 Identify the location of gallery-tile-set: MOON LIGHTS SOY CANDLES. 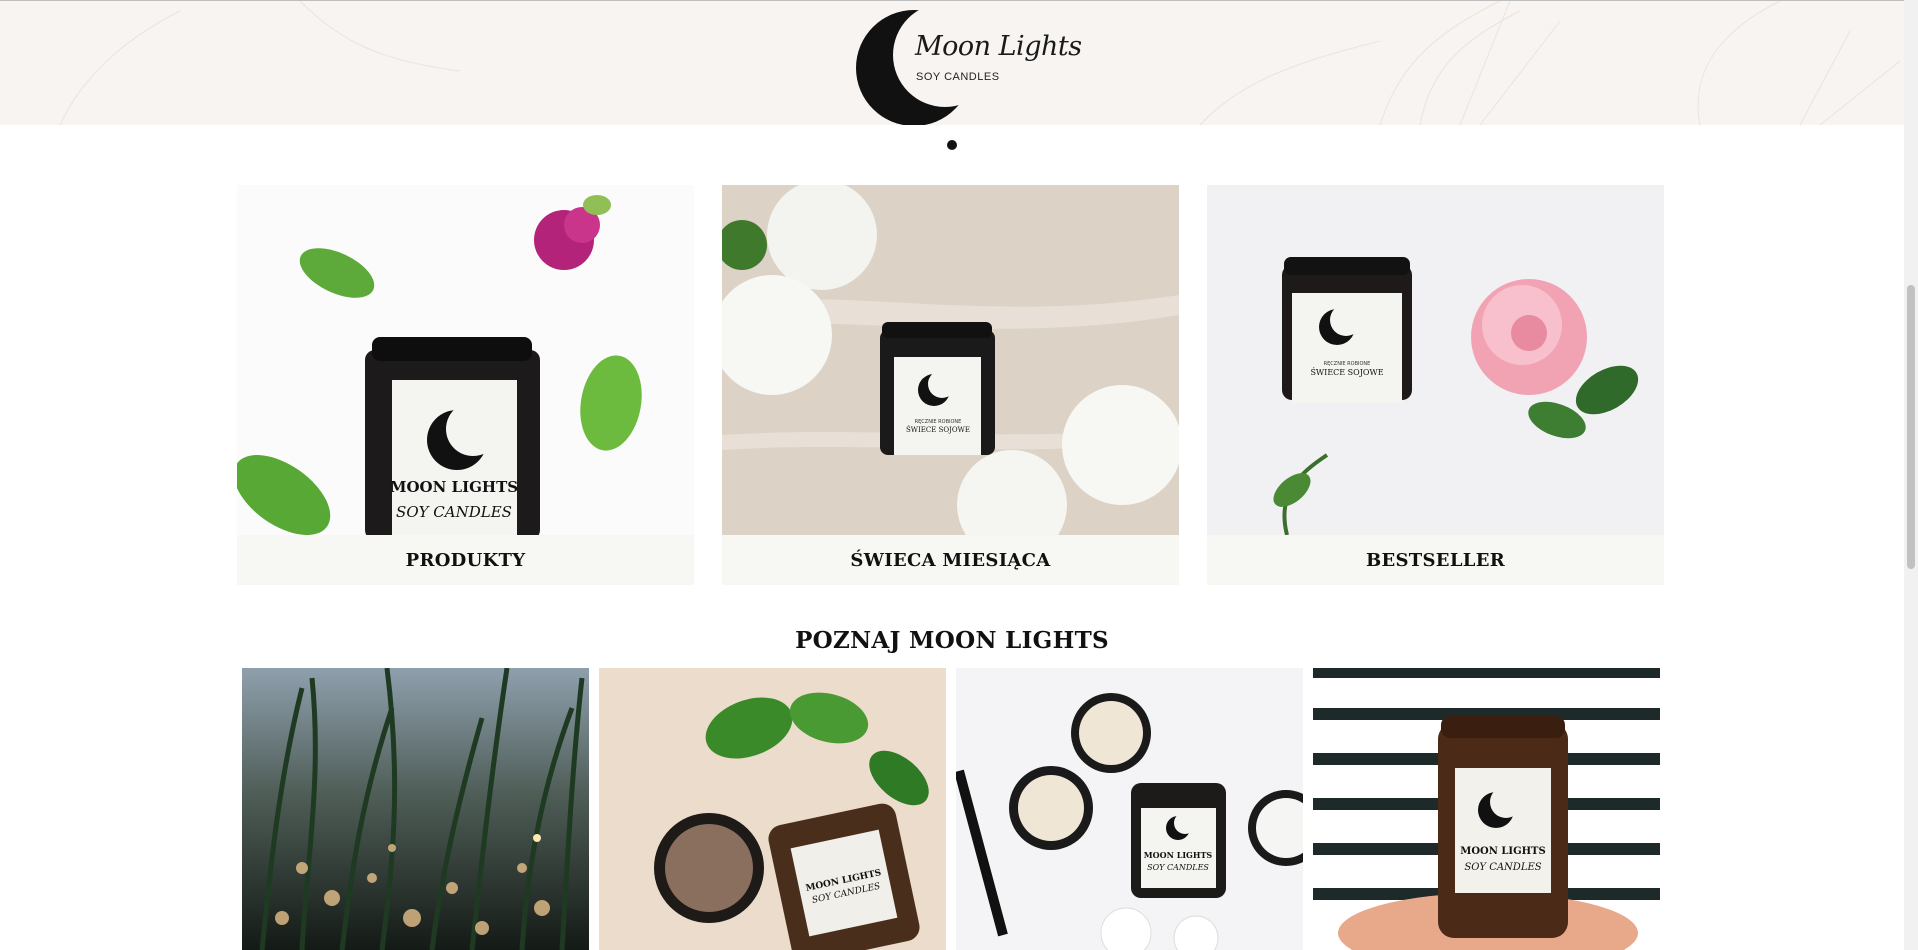
(1129, 809).